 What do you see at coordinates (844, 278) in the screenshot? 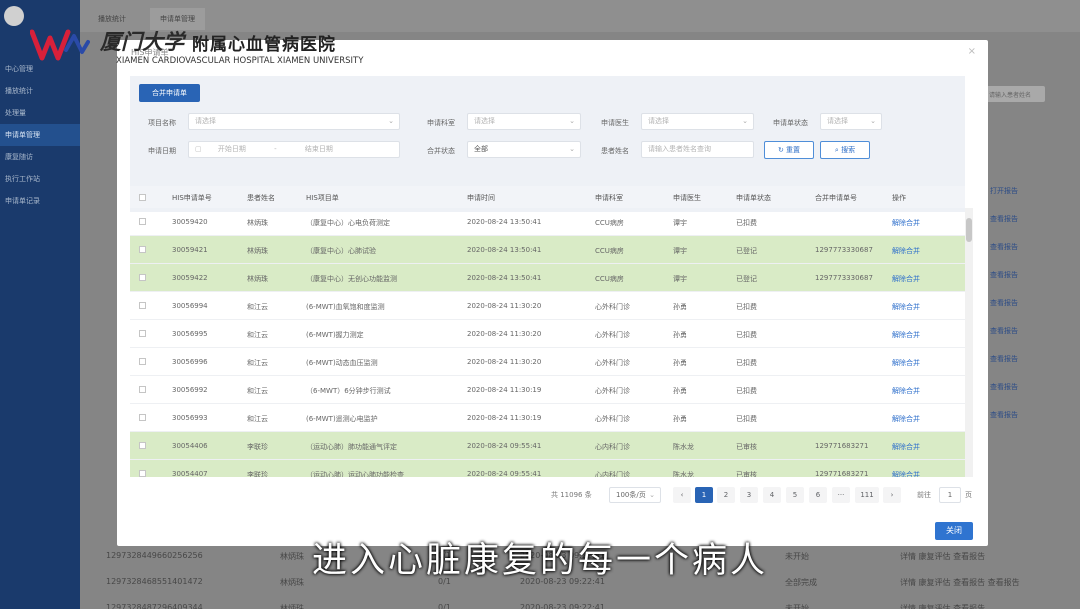
I see `cell-merge: 1297773330687` at bounding box center [844, 278].